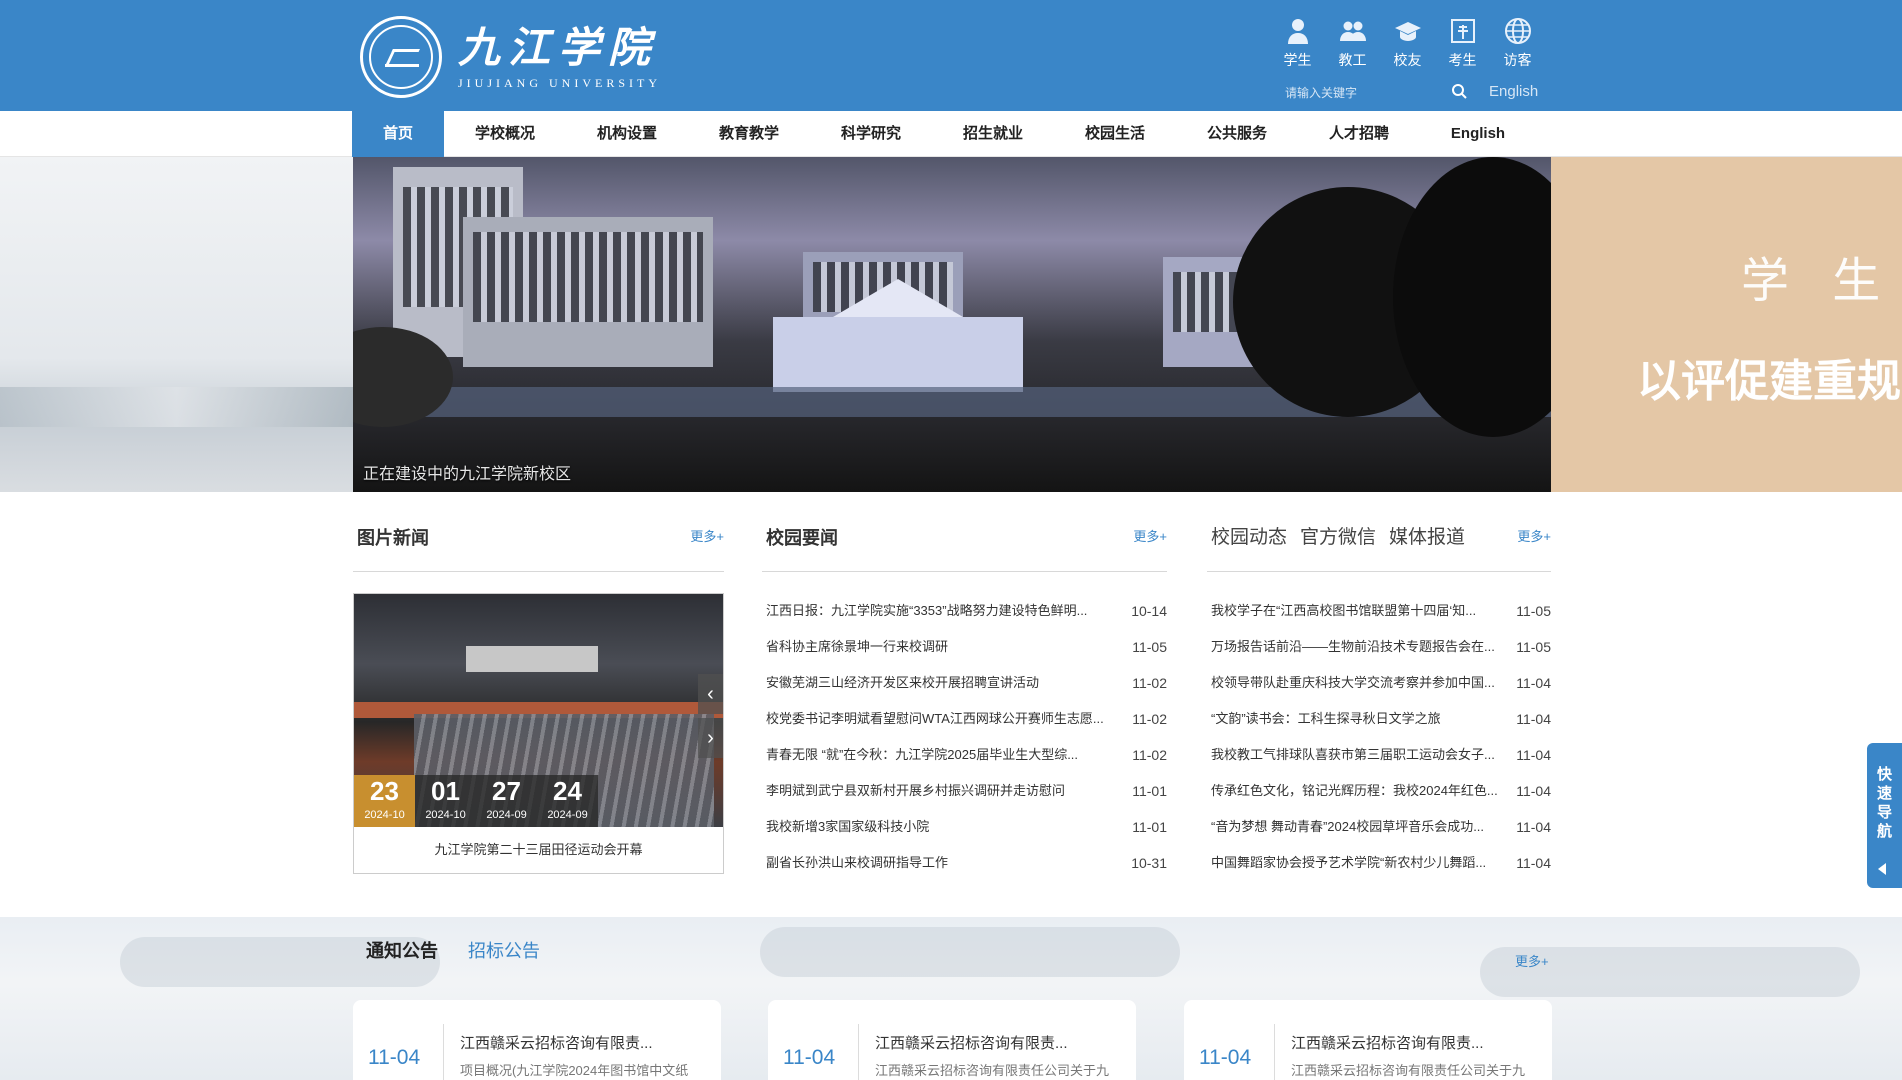 This screenshot has height=1080, width=1902. Describe the element at coordinates (506, 815) in the screenshot. I see `photo-date-month: 2024-09` at that location.